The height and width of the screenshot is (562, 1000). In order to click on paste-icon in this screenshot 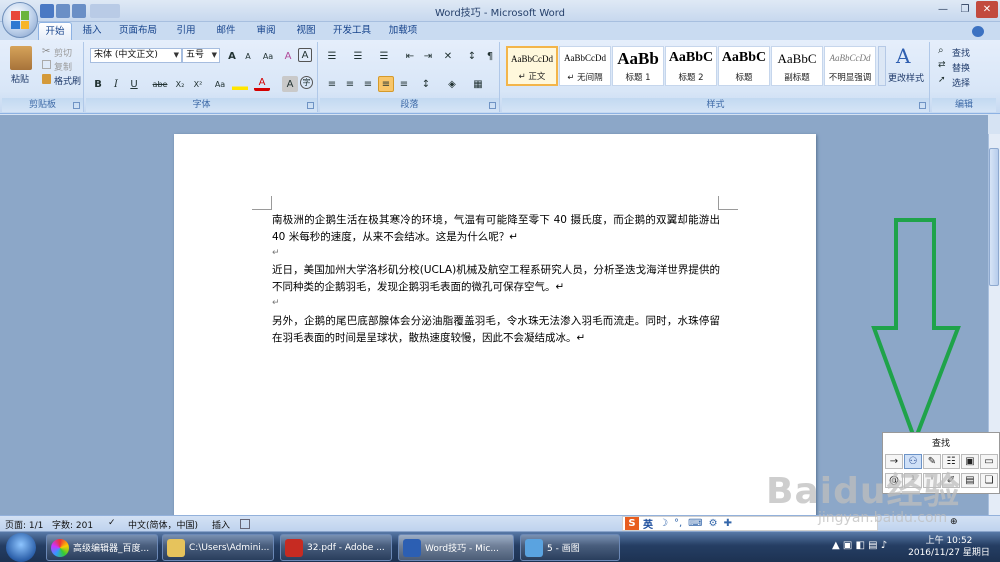, I will do `click(21, 58)`.